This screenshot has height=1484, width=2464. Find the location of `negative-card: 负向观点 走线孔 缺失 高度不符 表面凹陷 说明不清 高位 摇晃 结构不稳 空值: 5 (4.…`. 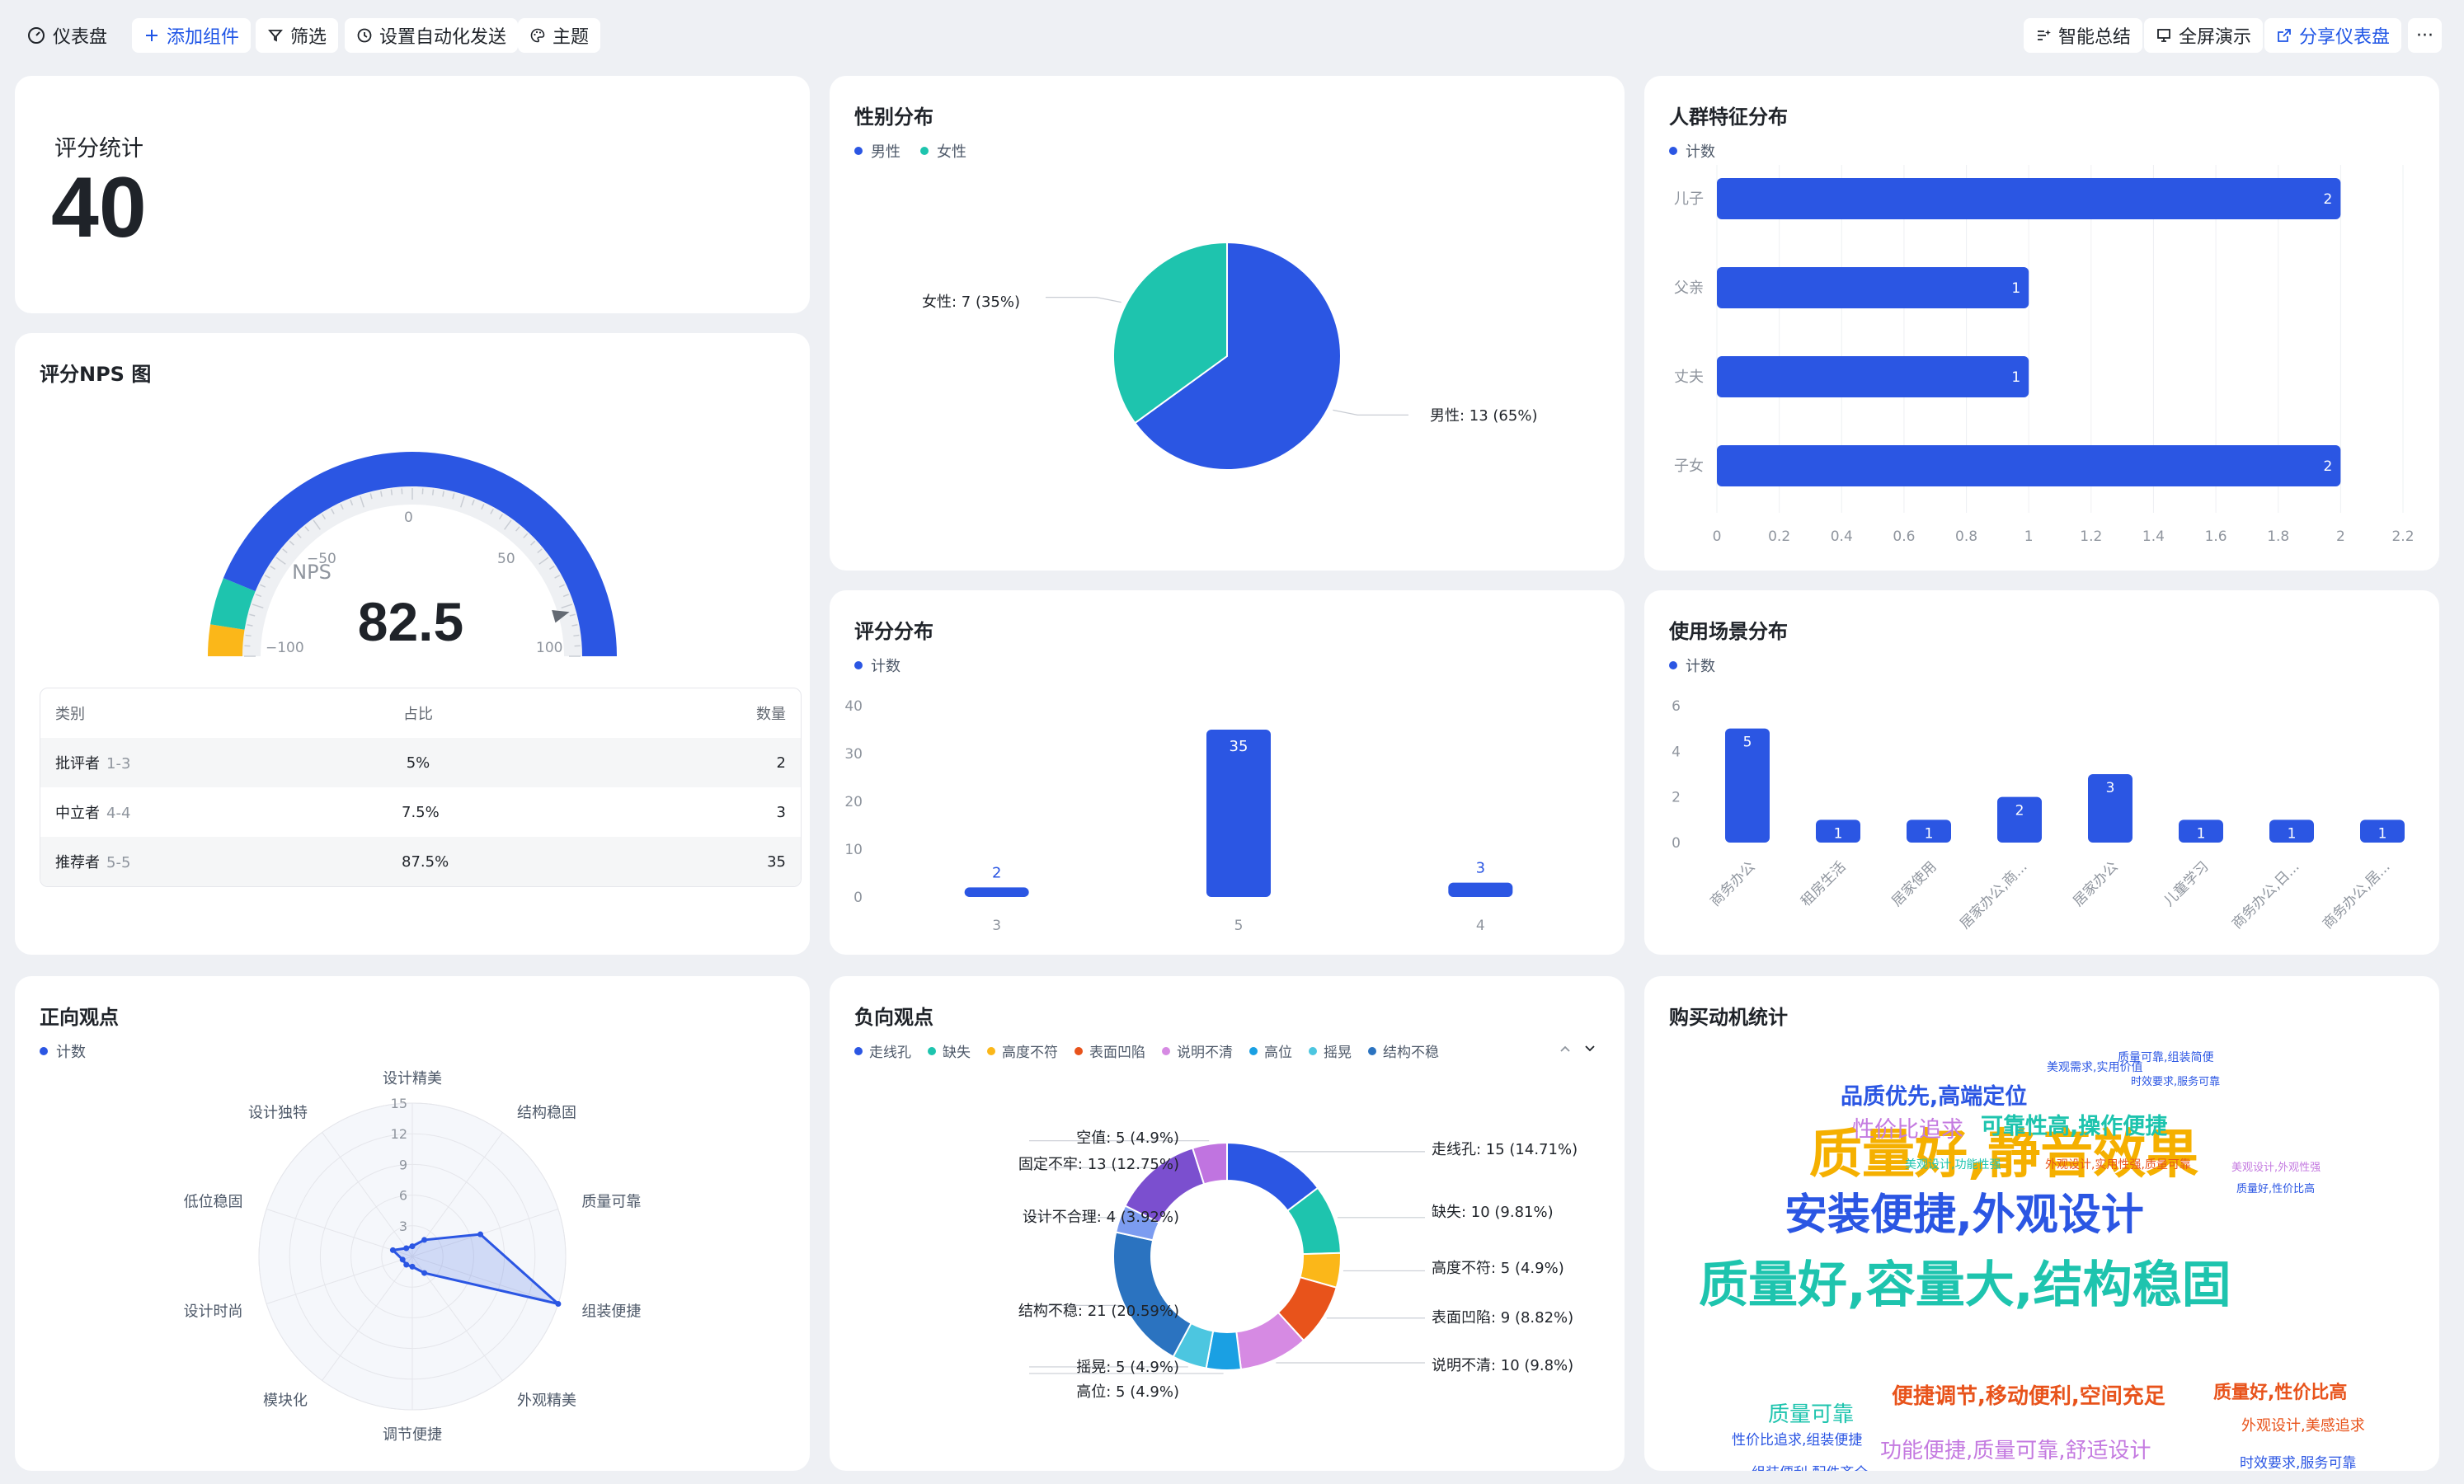

negative-card: 负向观点 走线孔 缺失 高度不符 表面凹陷 说明不清 高位 摇晃 结构不稳 空值: 5 (4.… is located at coordinates (1227, 1223).